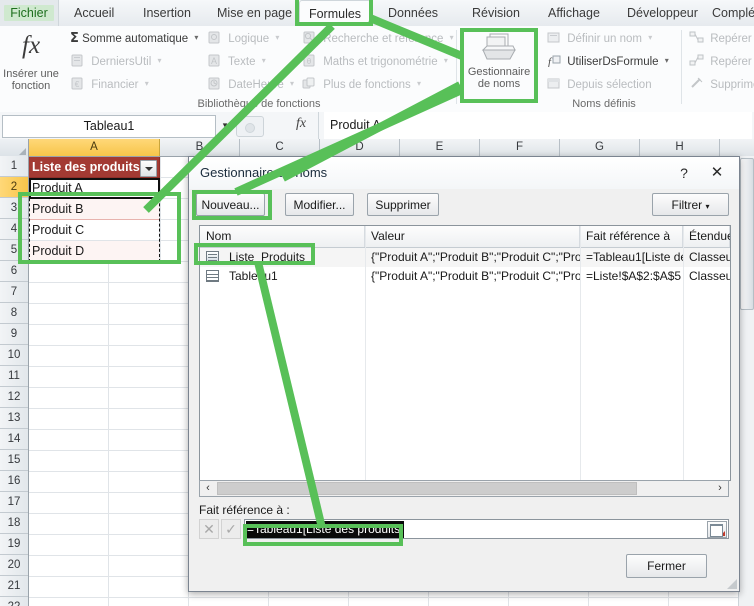 Image resolution: width=754 pixels, height=606 pixels. Describe the element at coordinates (403, 204) in the screenshot. I see `delete-name-button: Supprimer` at that location.